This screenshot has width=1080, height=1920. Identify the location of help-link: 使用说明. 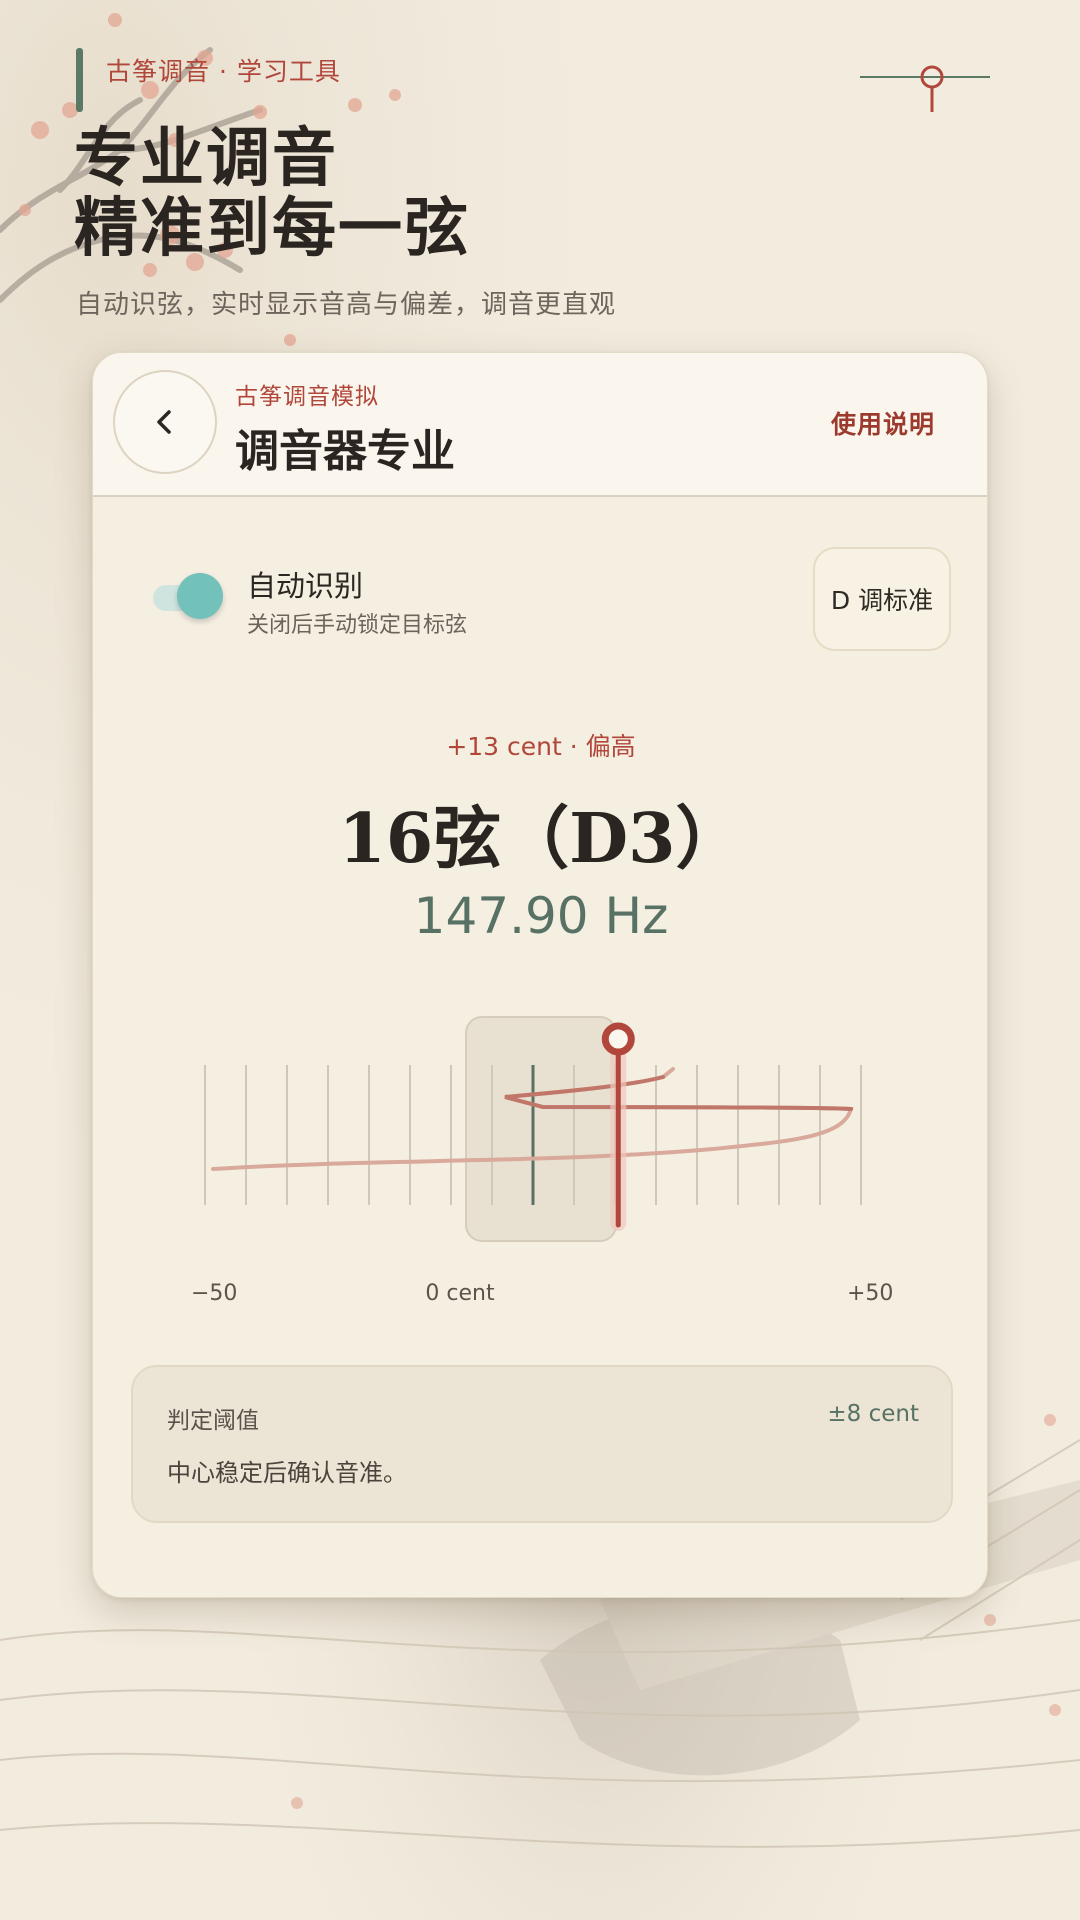
(883, 423).